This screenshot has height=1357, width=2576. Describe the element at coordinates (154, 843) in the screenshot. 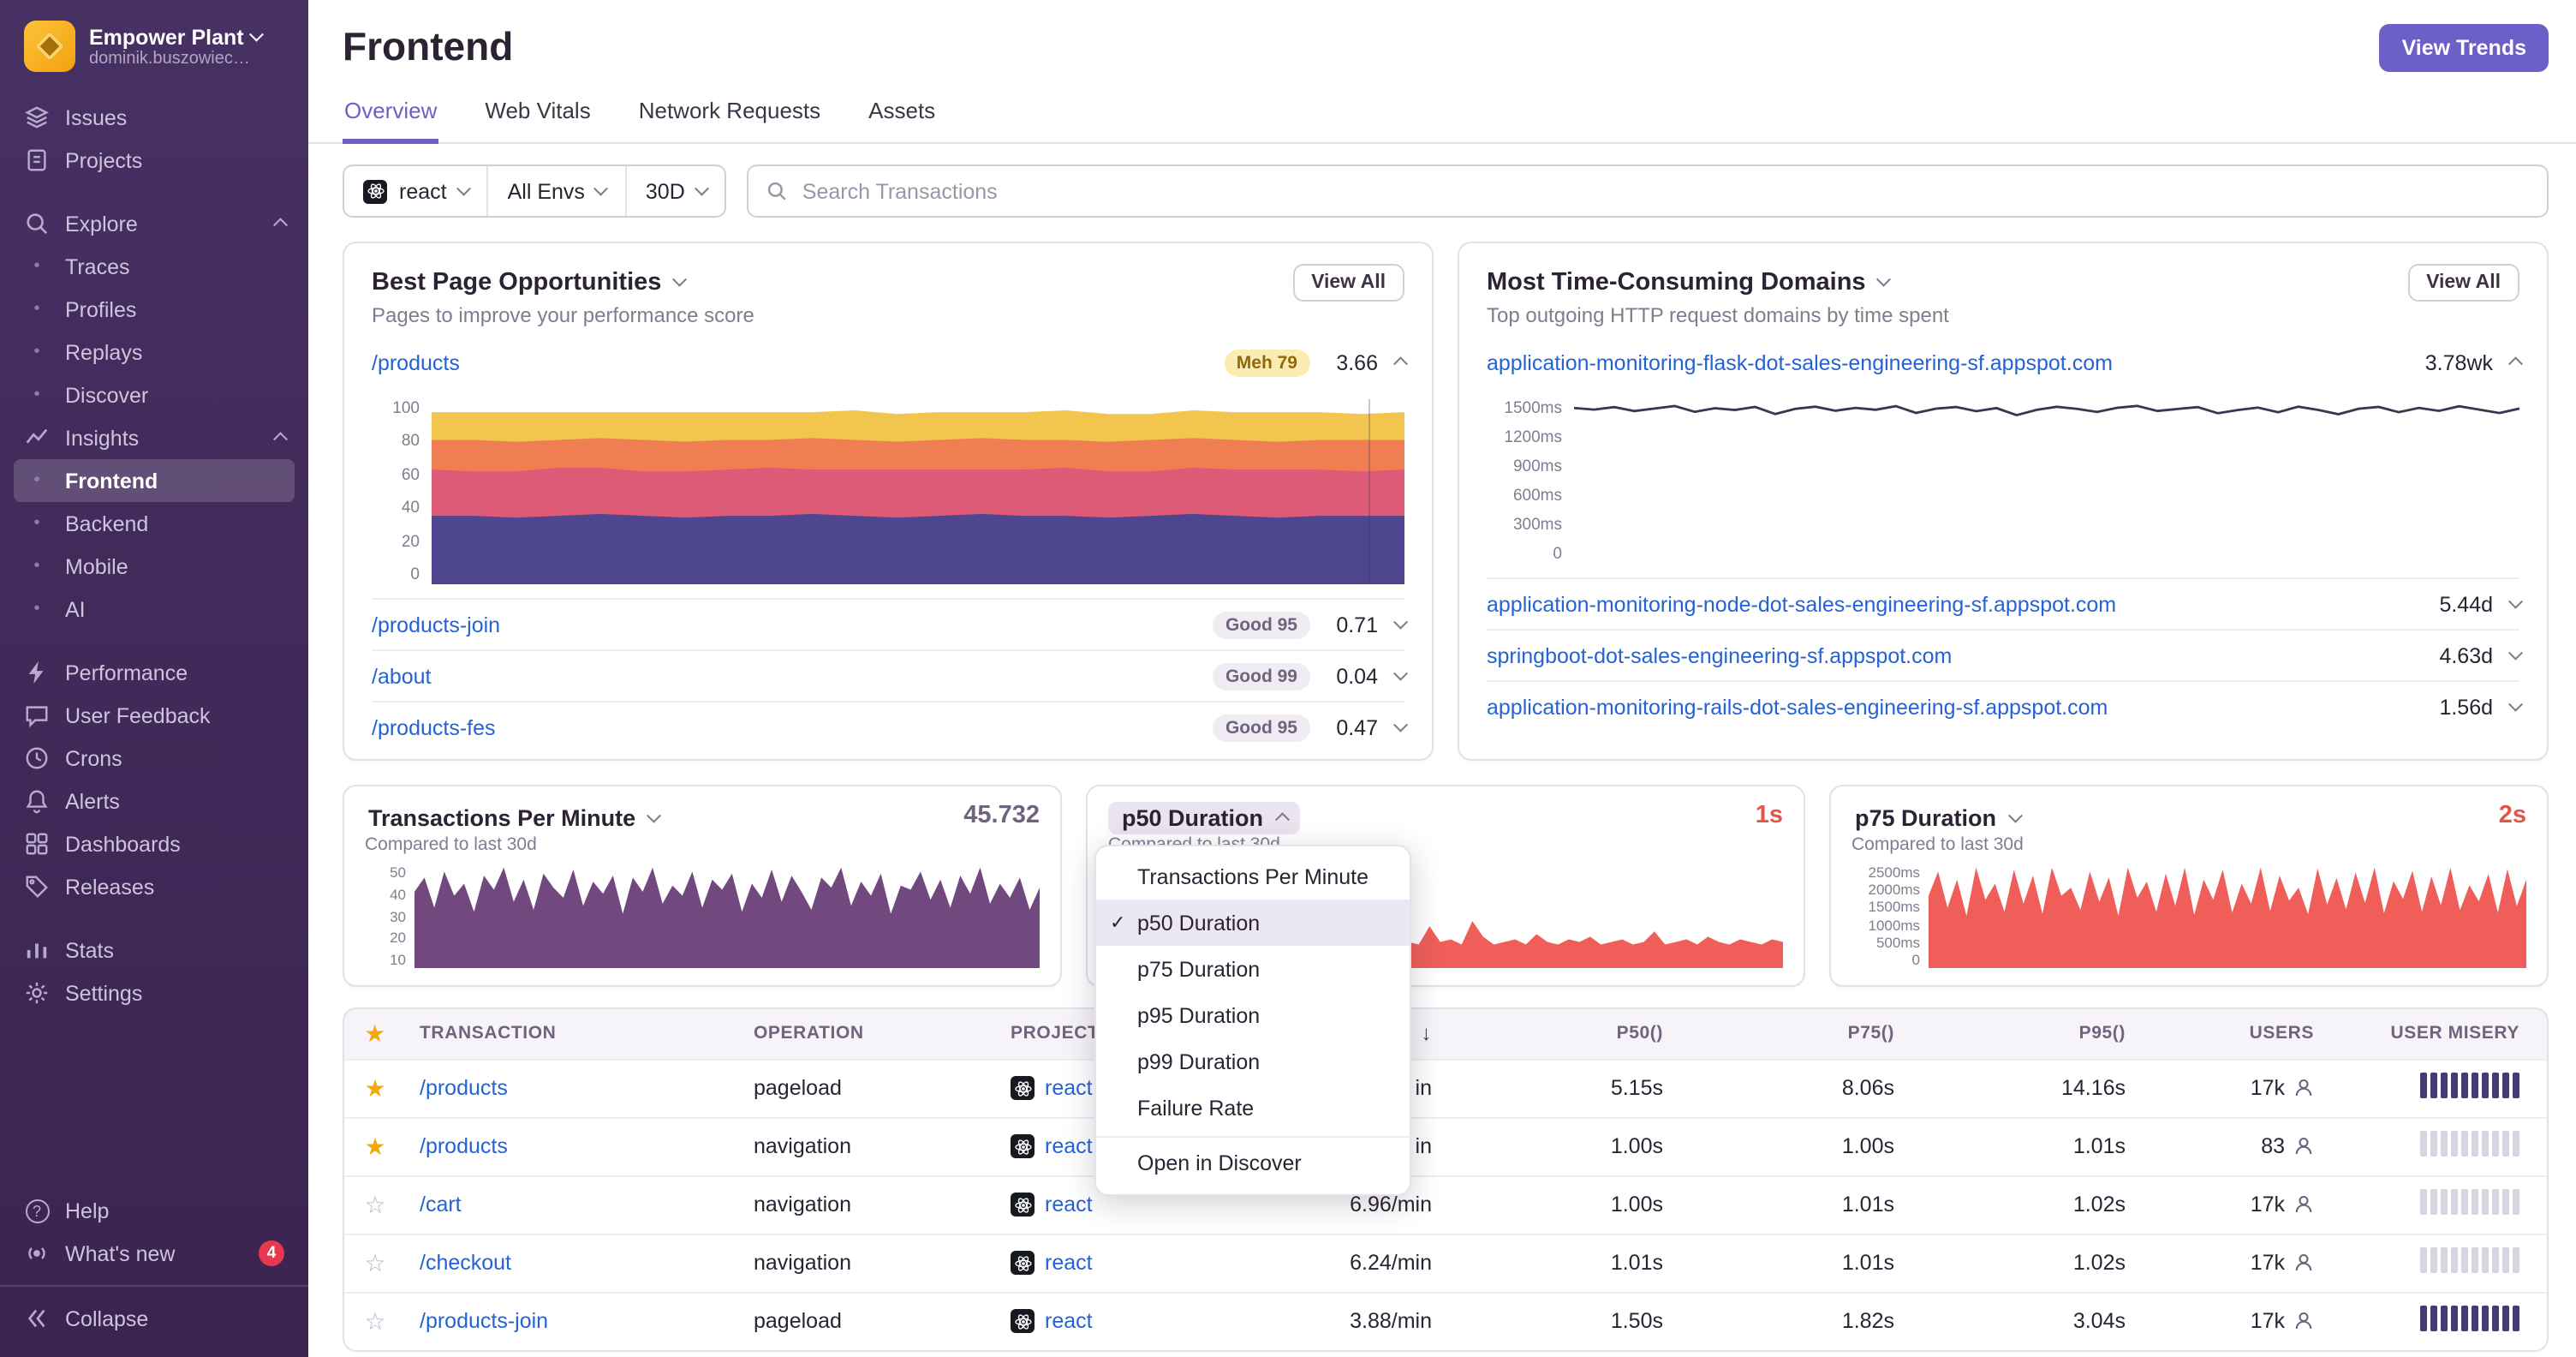

I see `sidebar-item-dashboards: Dashboards` at that location.